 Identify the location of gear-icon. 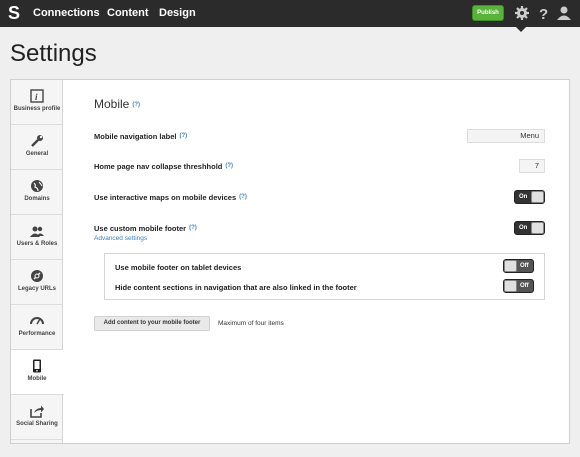
(522, 13).